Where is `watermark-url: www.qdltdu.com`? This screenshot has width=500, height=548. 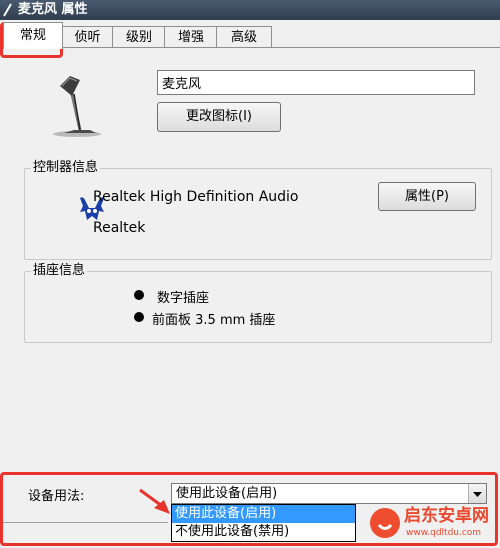 watermark-url: www.qdltdu.com is located at coordinates (444, 533).